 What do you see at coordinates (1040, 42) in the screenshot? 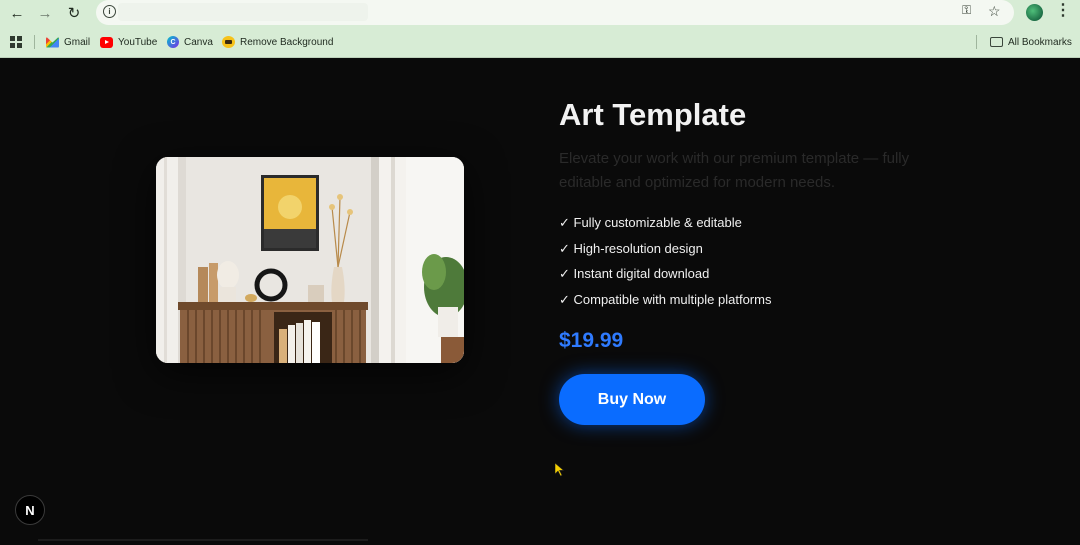
I see `all-bookmarks-label: All Bookmarks` at bounding box center [1040, 42].